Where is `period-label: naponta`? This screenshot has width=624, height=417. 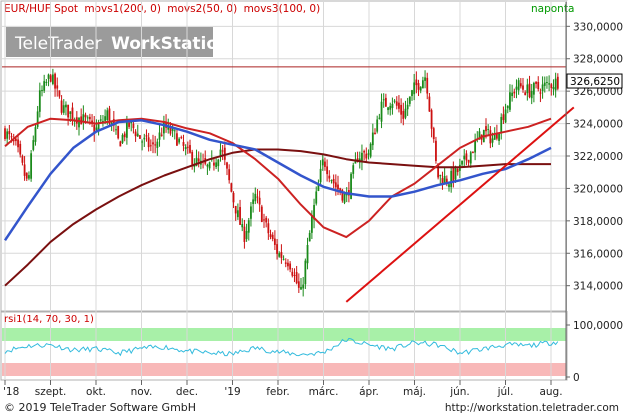
period-label: naponta is located at coordinates (552, 9).